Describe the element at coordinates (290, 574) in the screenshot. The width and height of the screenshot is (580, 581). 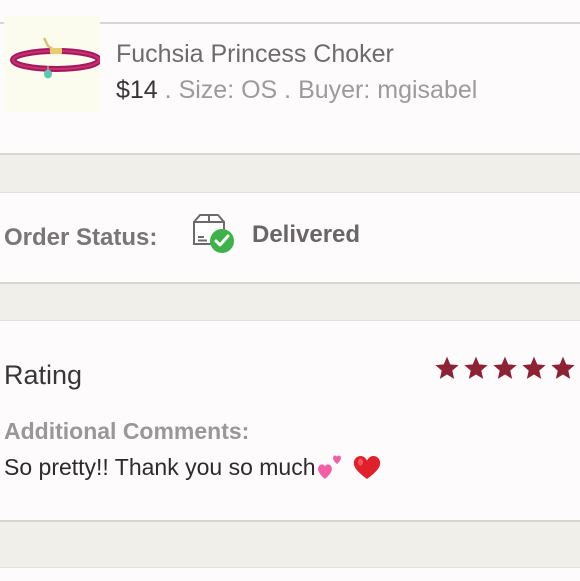
I see `footer-strip` at that location.